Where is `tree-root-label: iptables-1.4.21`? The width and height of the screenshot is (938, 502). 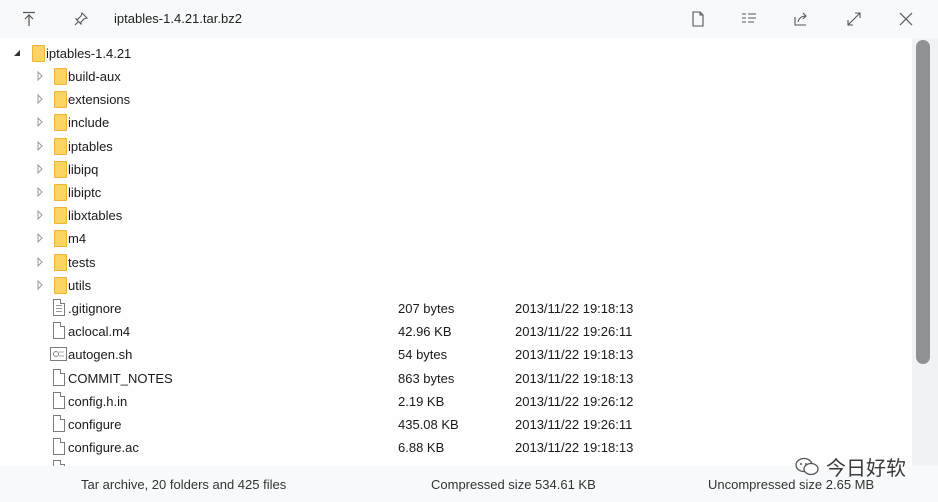
tree-root-label: iptables-1.4.21 is located at coordinates (89, 53).